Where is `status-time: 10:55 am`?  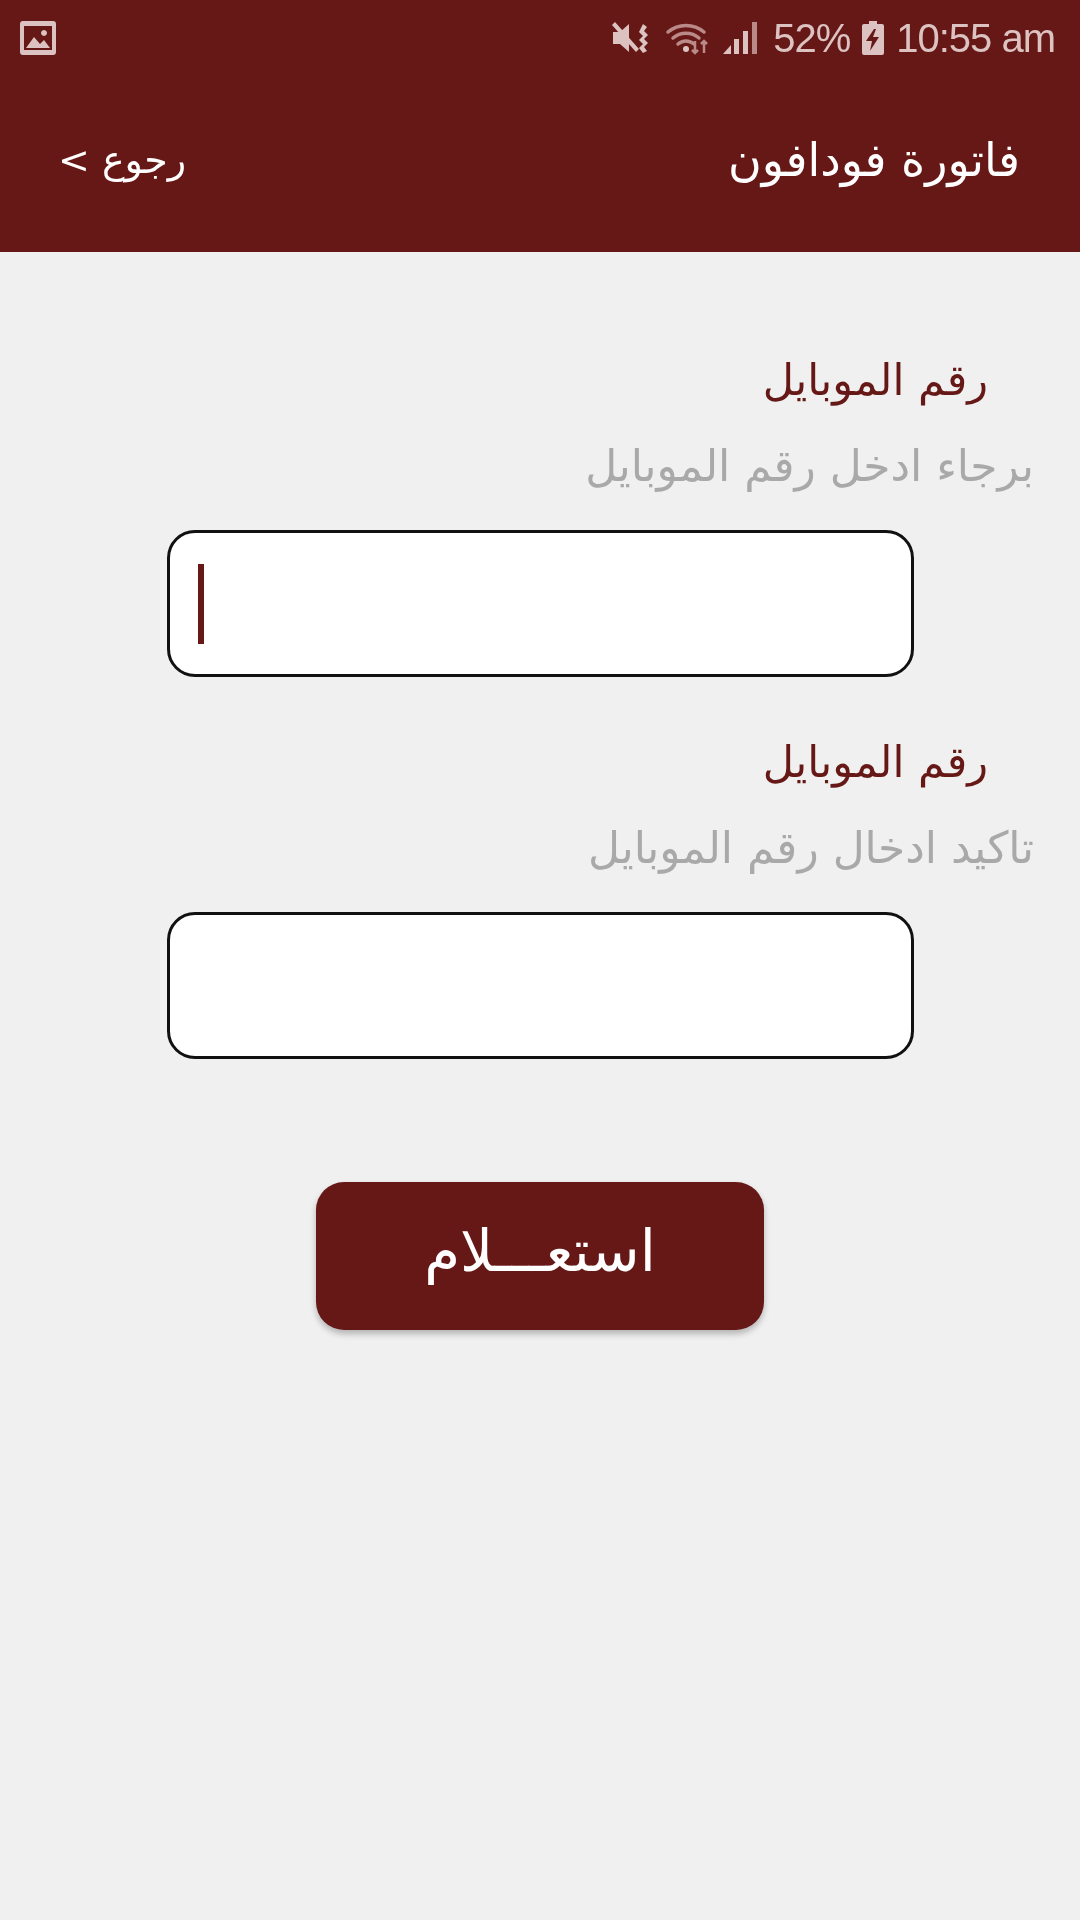 status-time: 10:55 am is located at coordinates (975, 37).